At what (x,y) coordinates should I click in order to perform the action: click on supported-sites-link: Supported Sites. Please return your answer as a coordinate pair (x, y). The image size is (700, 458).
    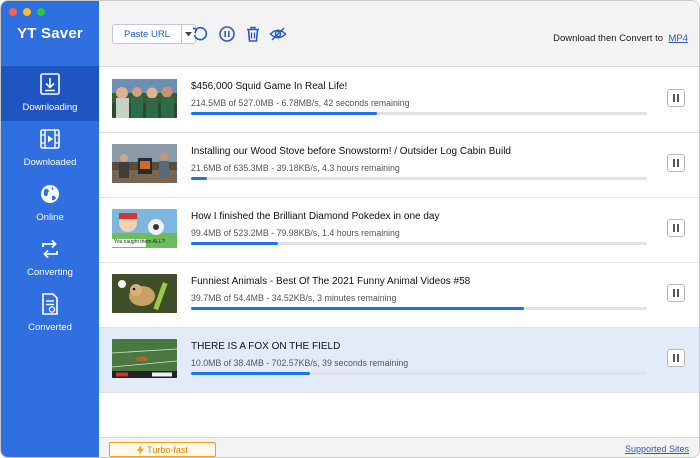
    Looking at the image, I should click on (657, 449).